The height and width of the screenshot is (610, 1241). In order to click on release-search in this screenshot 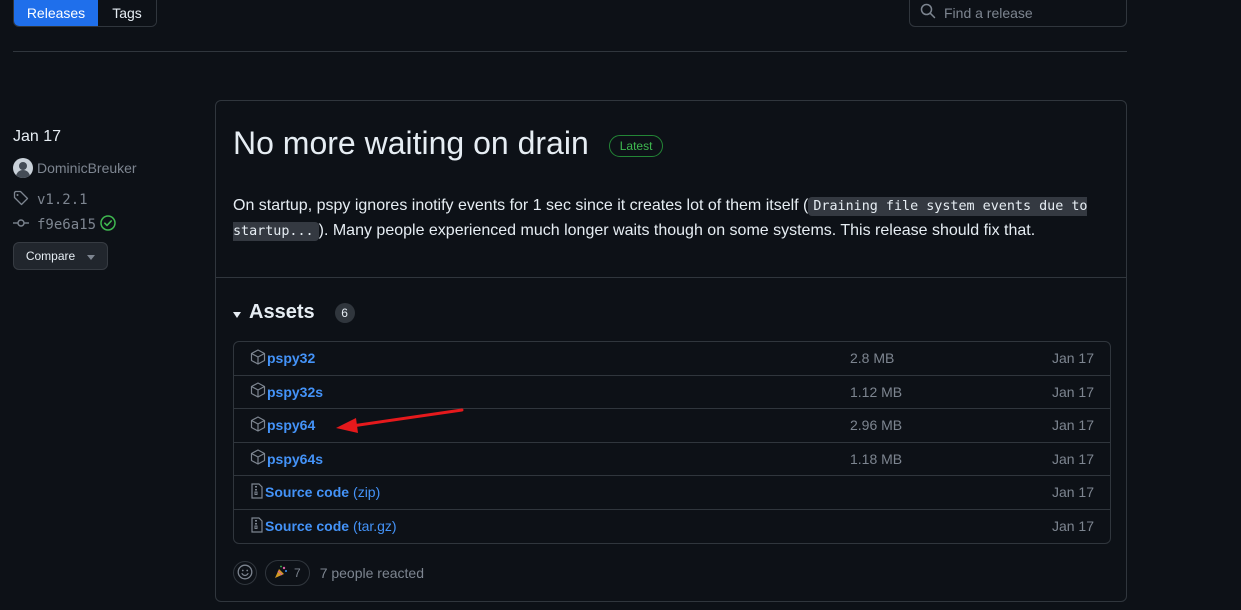, I will do `click(1018, 13)`.